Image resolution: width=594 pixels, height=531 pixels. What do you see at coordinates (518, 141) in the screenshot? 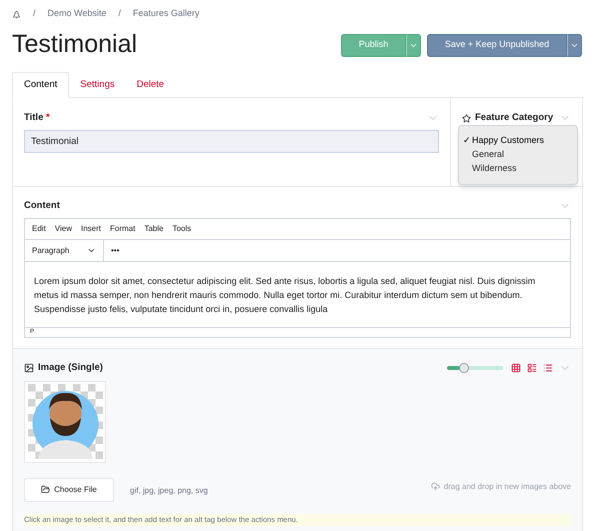
I see `menu-option: ✓Happy Customers` at bounding box center [518, 141].